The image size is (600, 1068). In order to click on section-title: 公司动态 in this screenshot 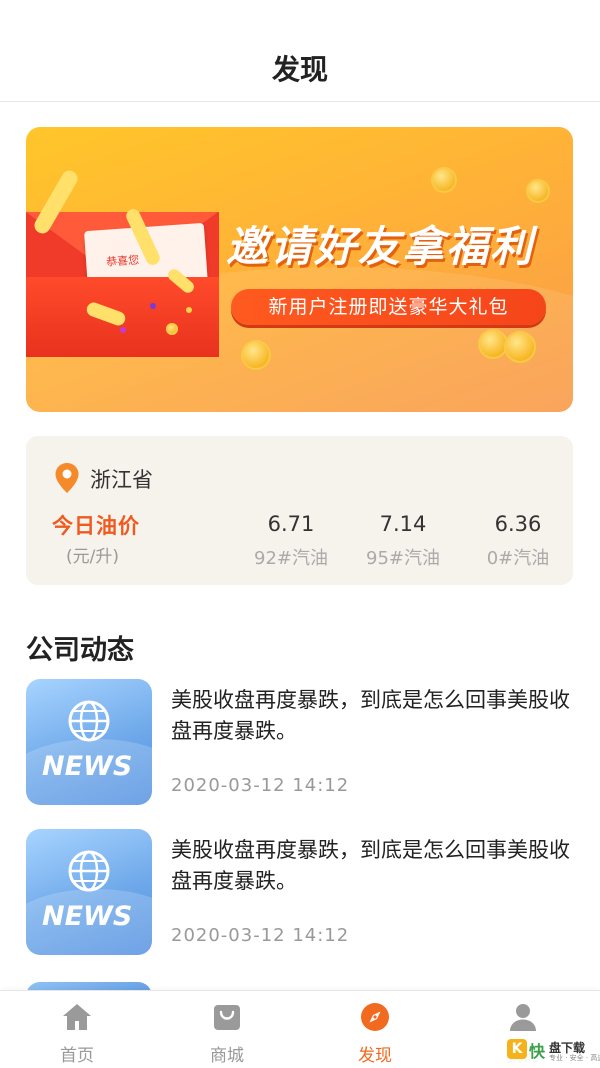, I will do `click(80, 650)`.